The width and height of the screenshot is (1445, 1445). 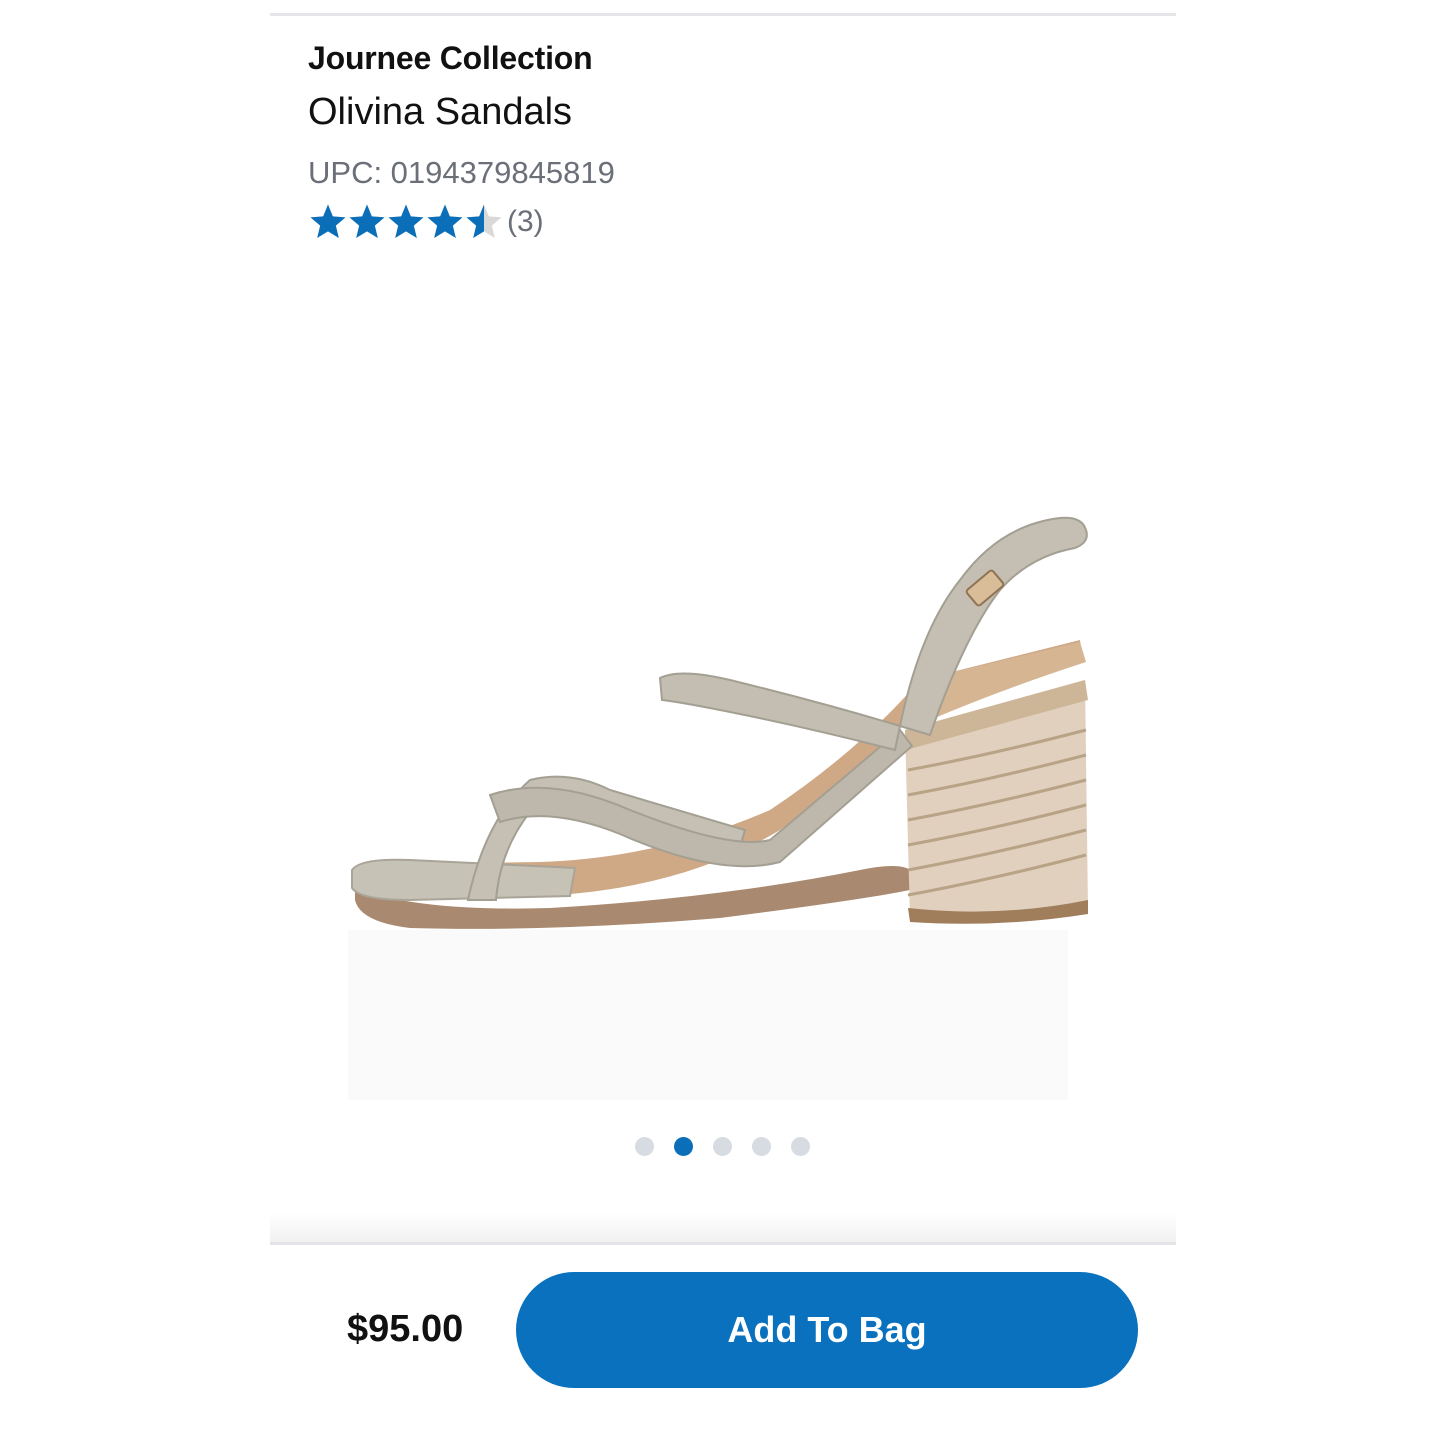 I want to click on rating-summary: (3), so click(x=738, y=222).